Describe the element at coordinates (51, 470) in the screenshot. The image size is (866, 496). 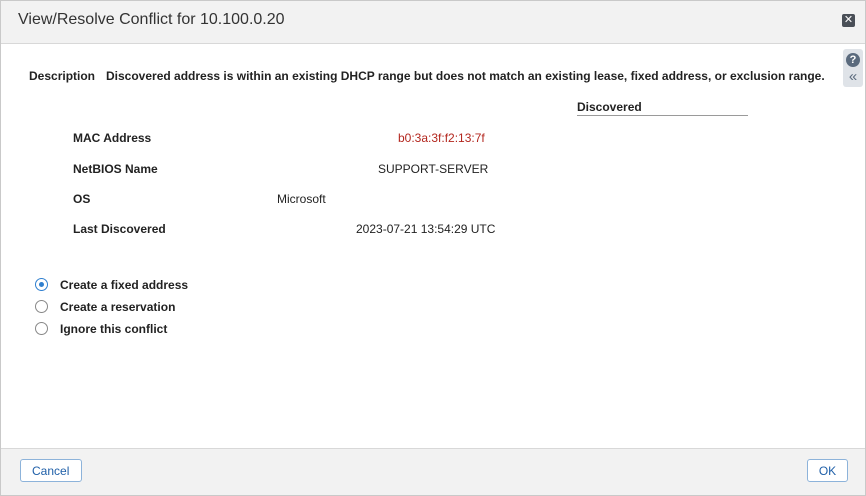
I see `cancel-button: Cancel` at that location.